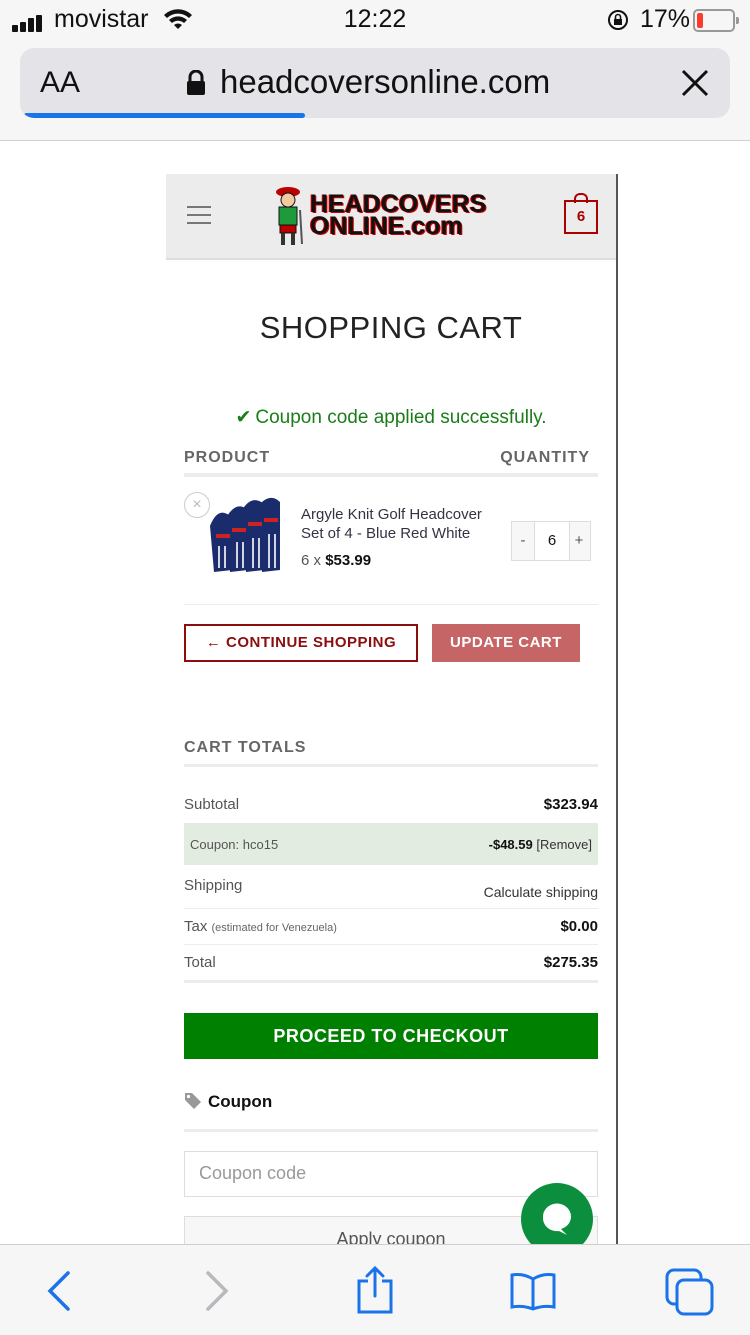 The image size is (750, 1335). What do you see at coordinates (541, 892) in the screenshot?
I see `calculate-shipping-link: Calculate shipping` at bounding box center [541, 892].